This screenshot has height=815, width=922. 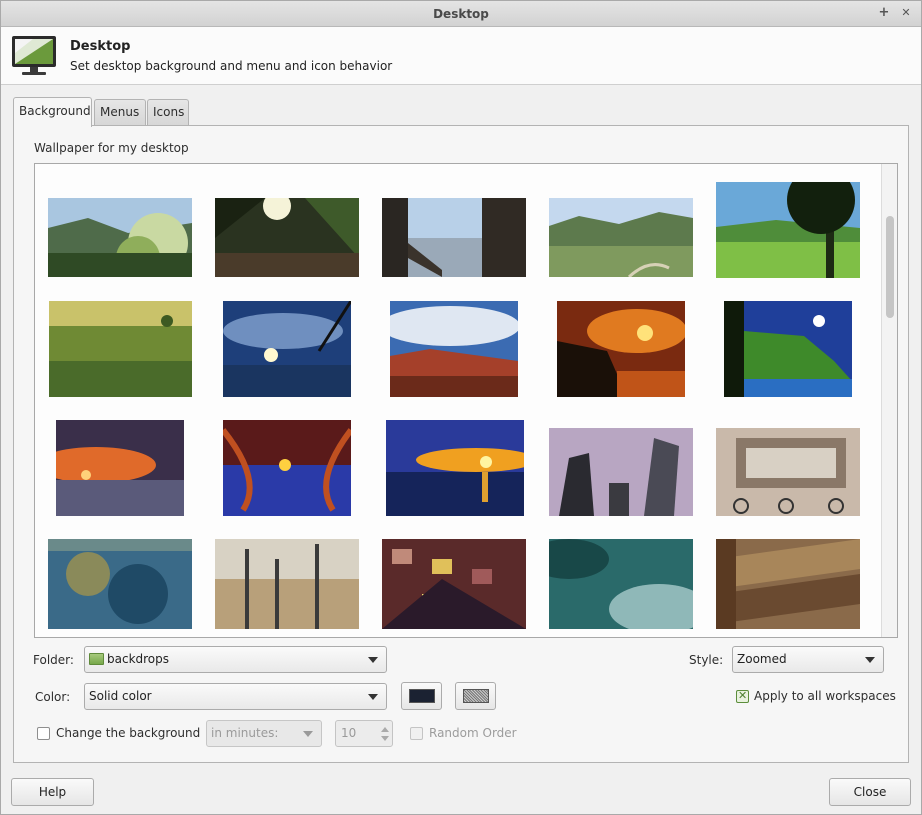 What do you see at coordinates (385, 729) in the screenshot?
I see `spin-up-icon` at bounding box center [385, 729].